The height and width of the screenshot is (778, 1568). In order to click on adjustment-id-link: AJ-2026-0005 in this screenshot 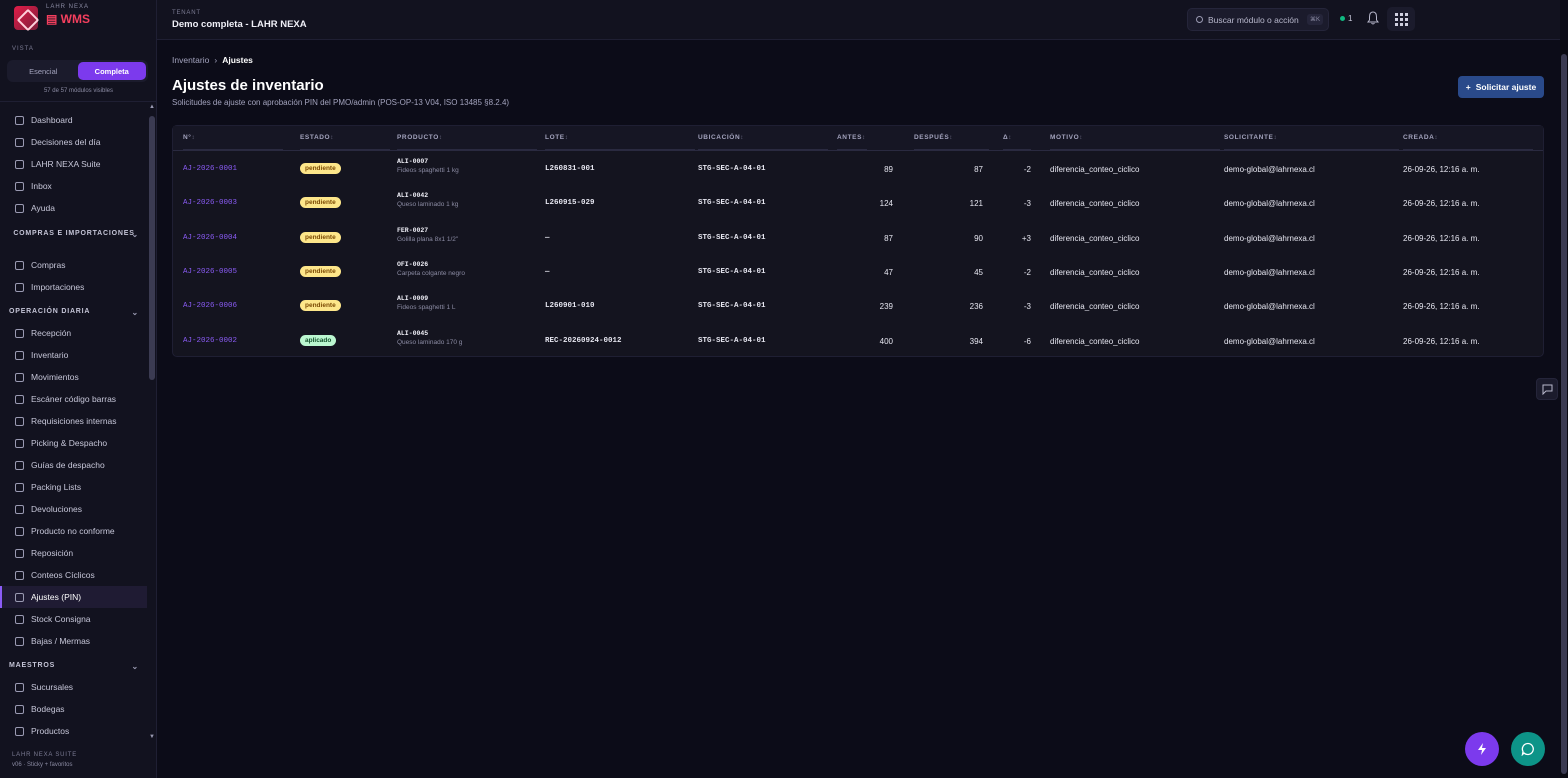, I will do `click(210, 272)`.